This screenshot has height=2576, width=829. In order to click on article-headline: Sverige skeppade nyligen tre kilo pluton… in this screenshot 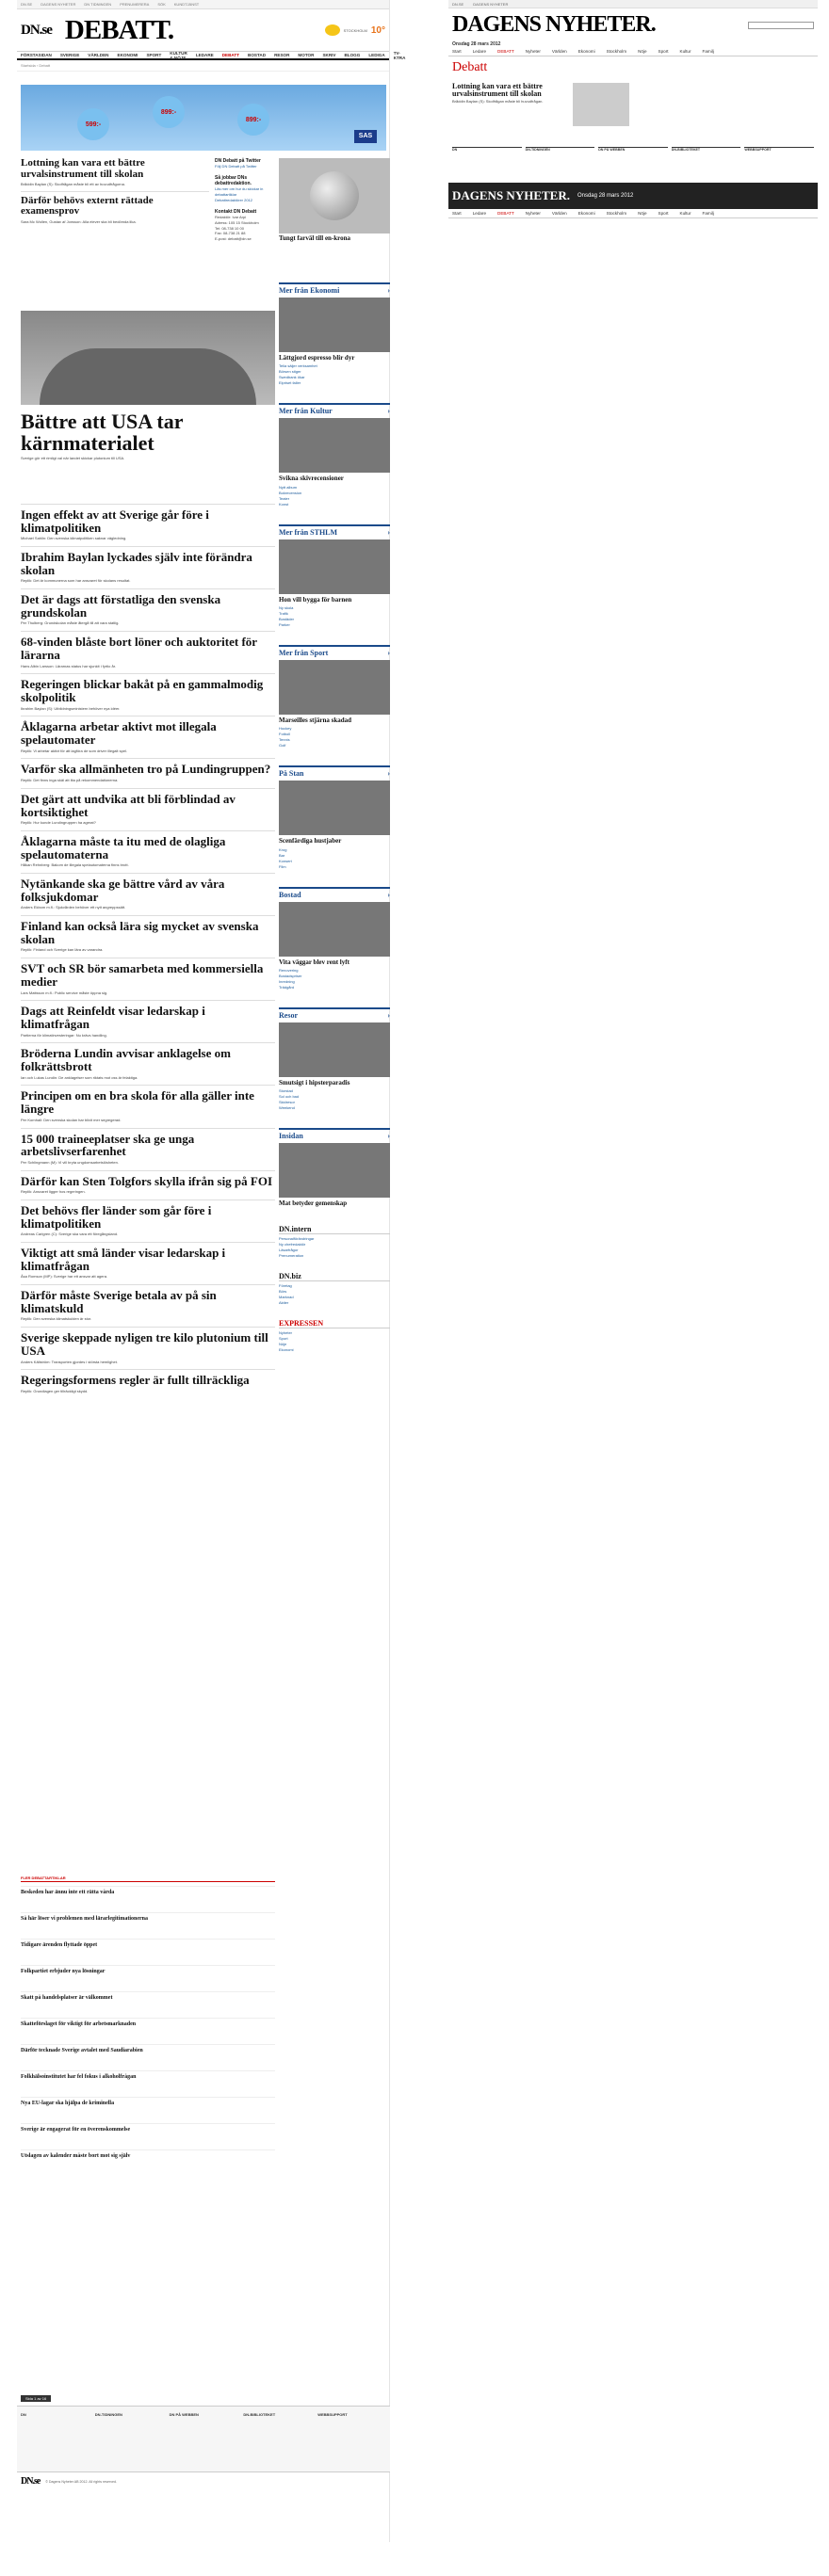, I will do `click(148, 1344)`.